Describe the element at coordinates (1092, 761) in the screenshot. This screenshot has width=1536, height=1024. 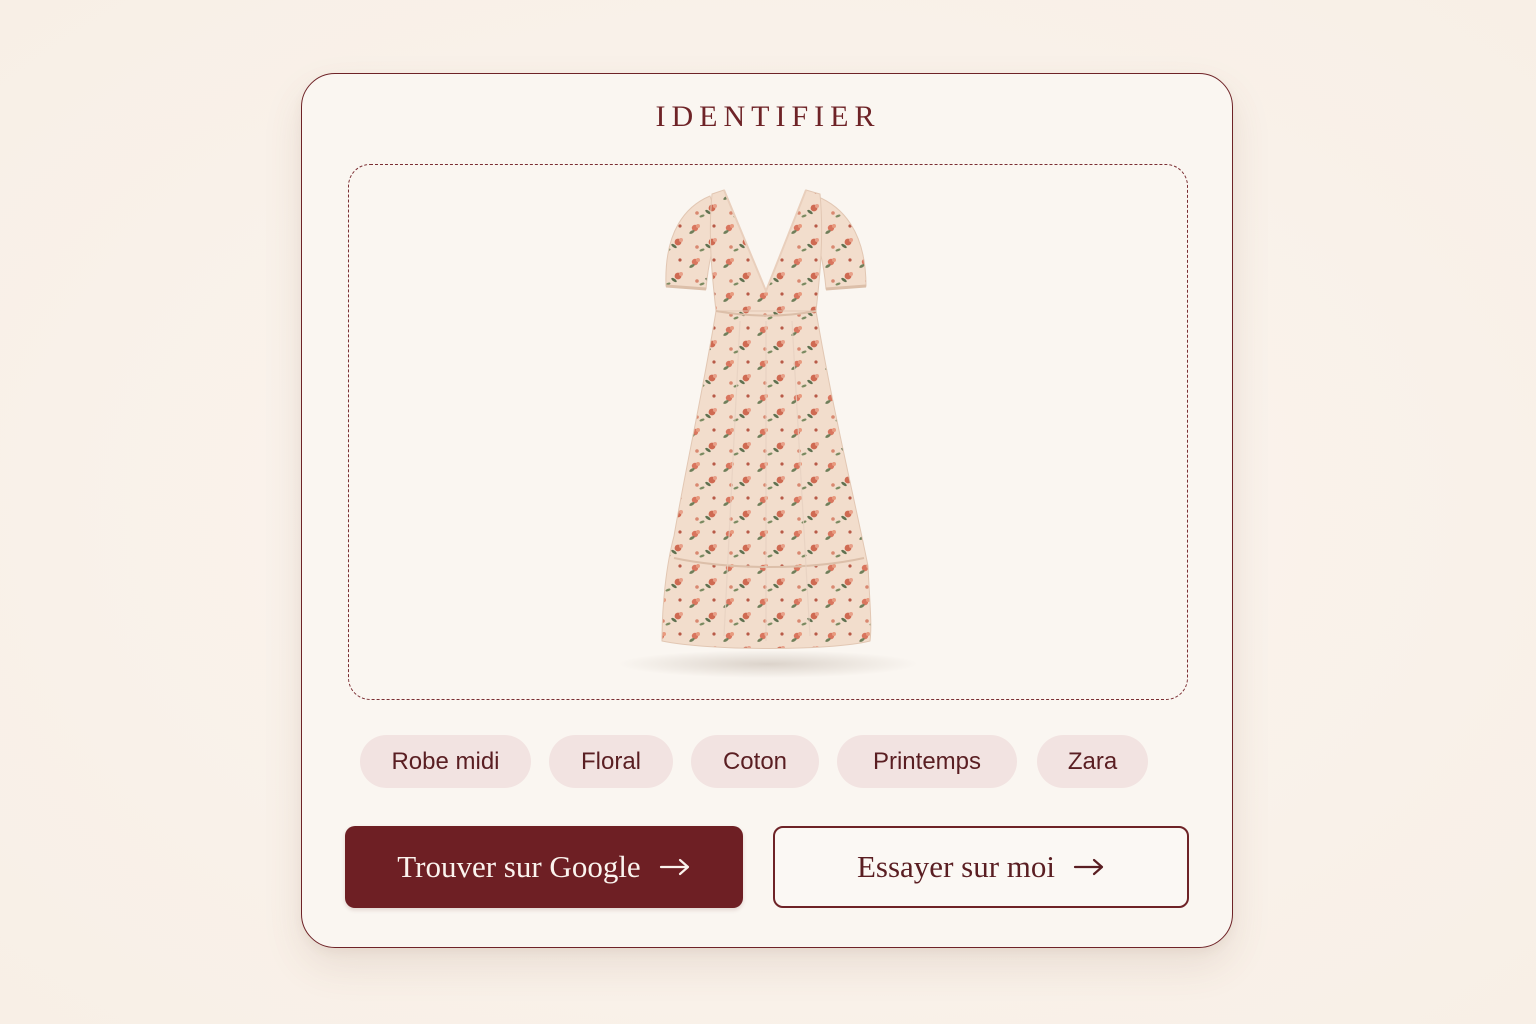
I see `tag-chip: Zara` at that location.